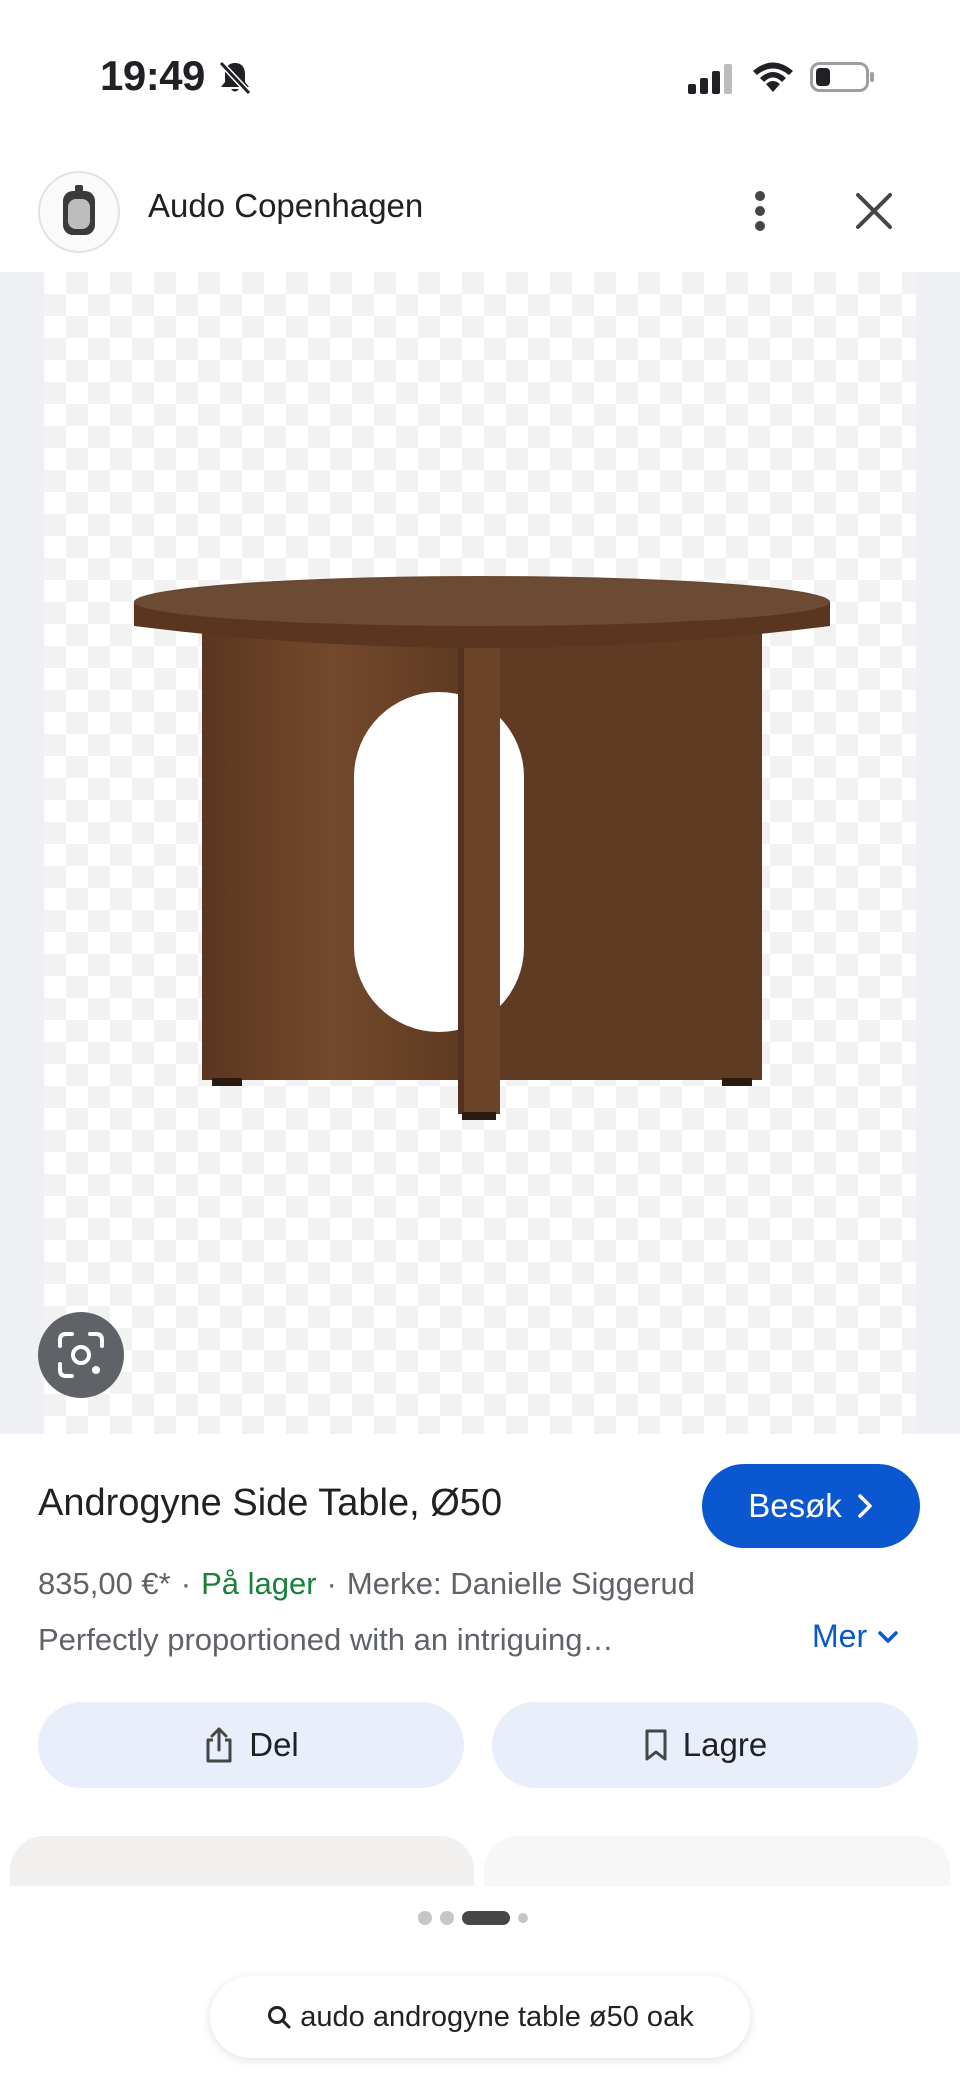 The image size is (960, 2087). I want to click on lantern-icon, so click(79, 210).